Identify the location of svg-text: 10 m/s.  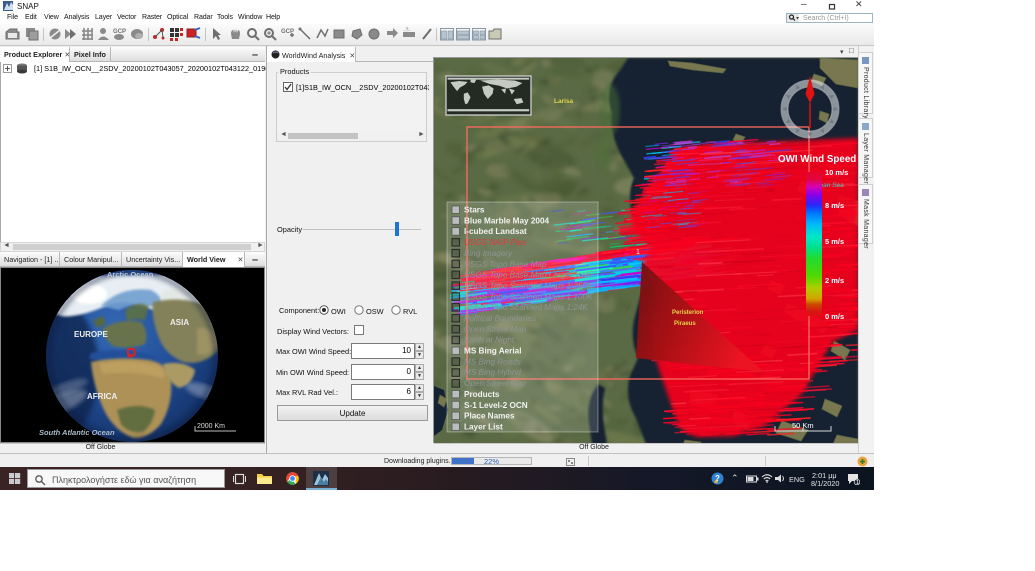
(836, 172).